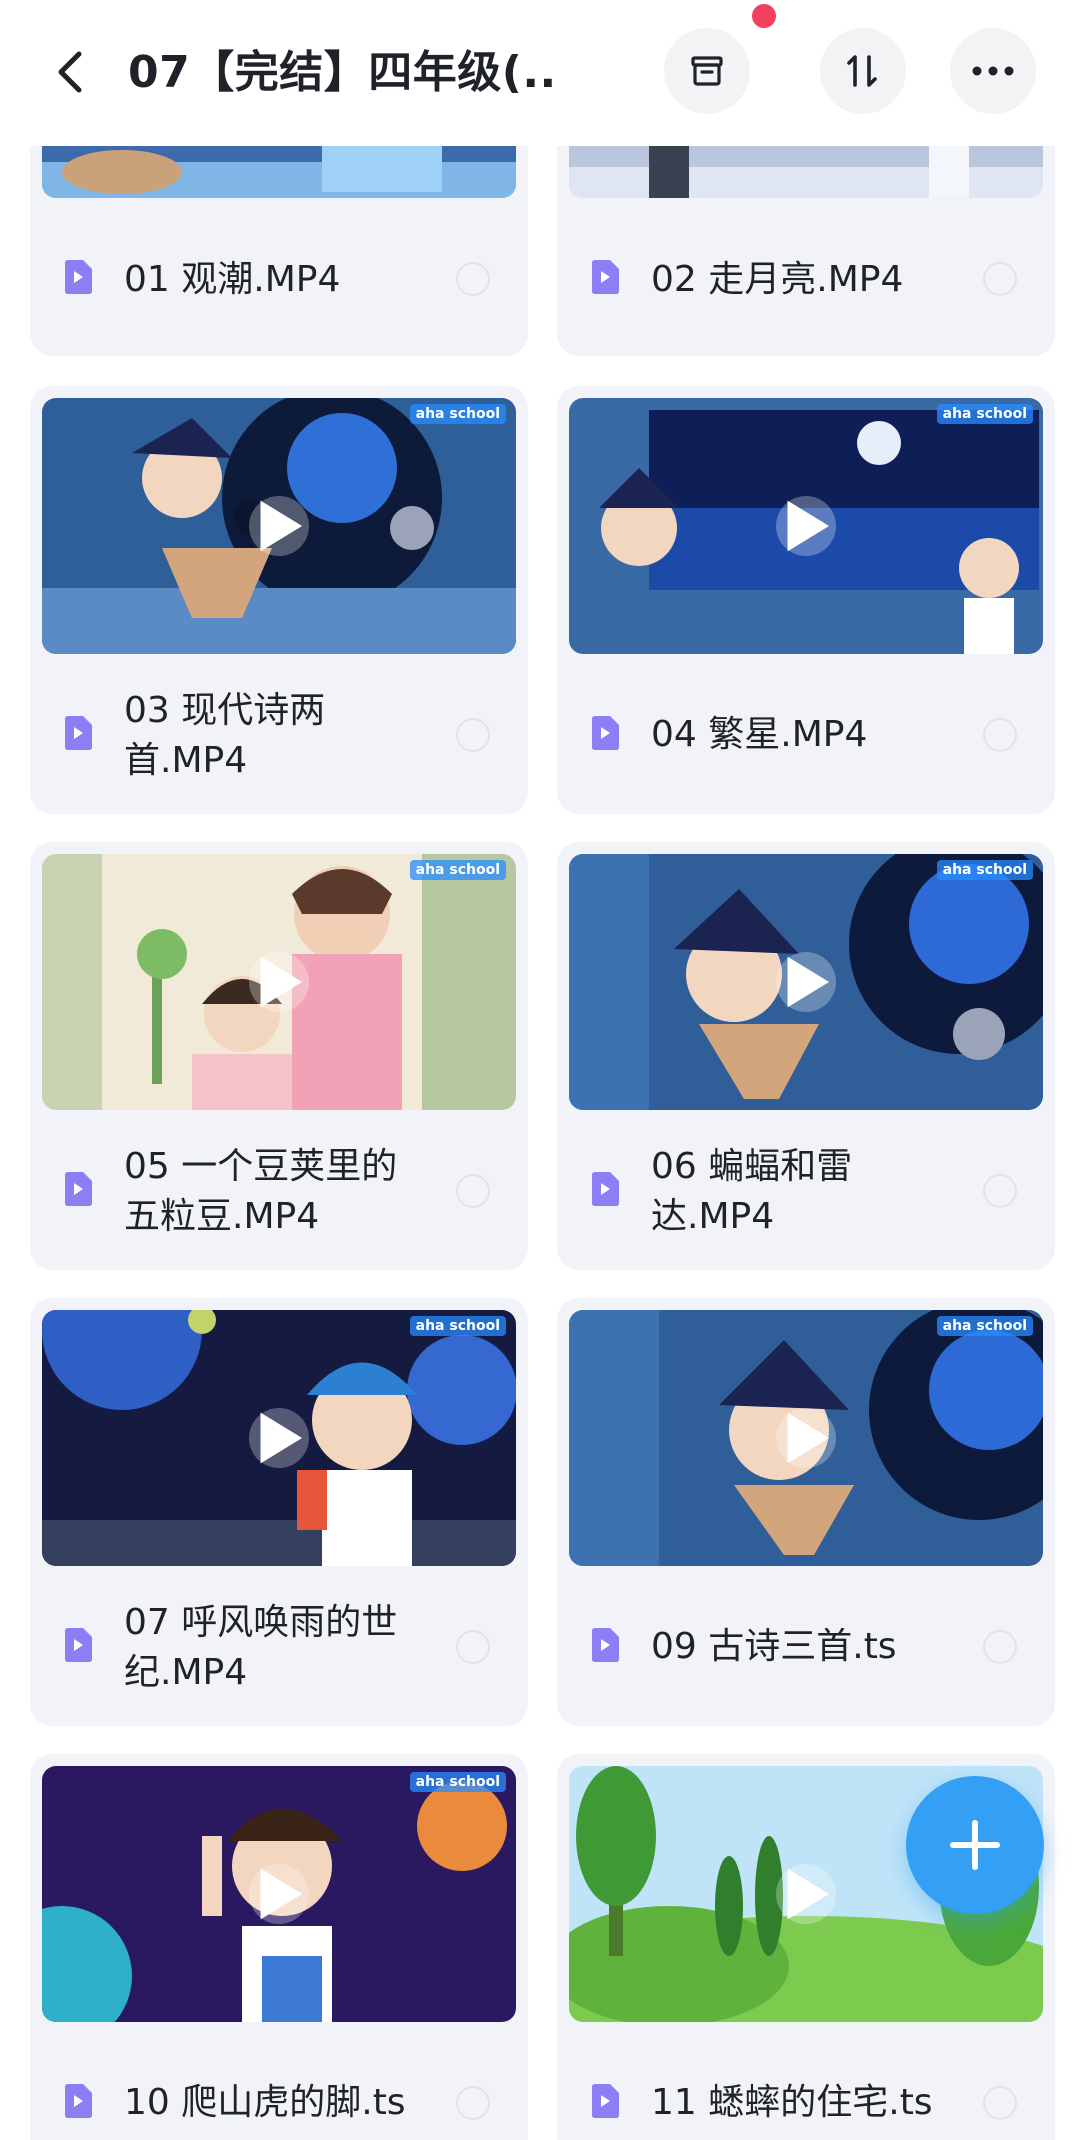 Image resolution: width=1079 pixels, height=2140 pixels. I want to click on file-card: aha school 03 现代诗两 首.MP4, so click(279, 600).